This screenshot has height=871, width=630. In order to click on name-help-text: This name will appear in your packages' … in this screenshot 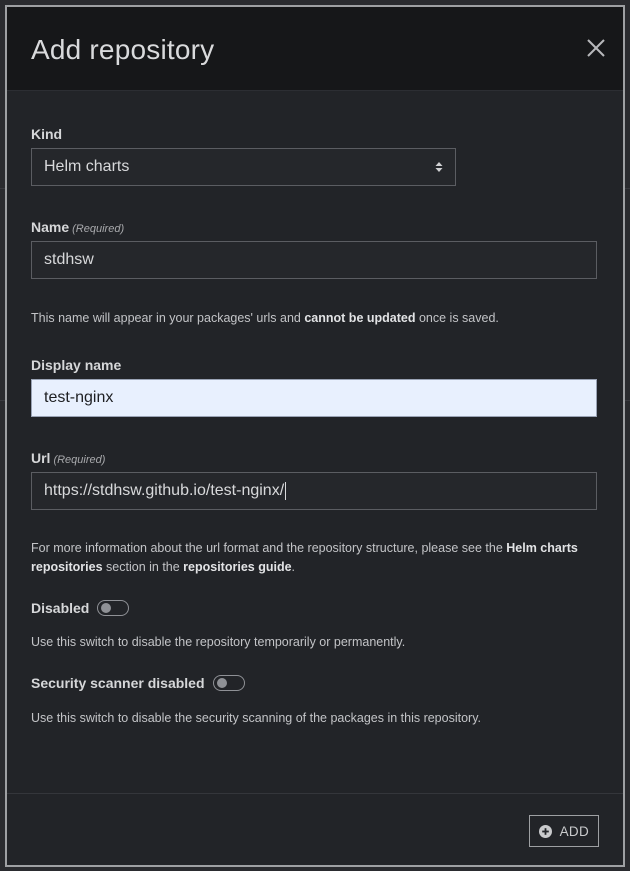, I will do `click(315, 318)`.